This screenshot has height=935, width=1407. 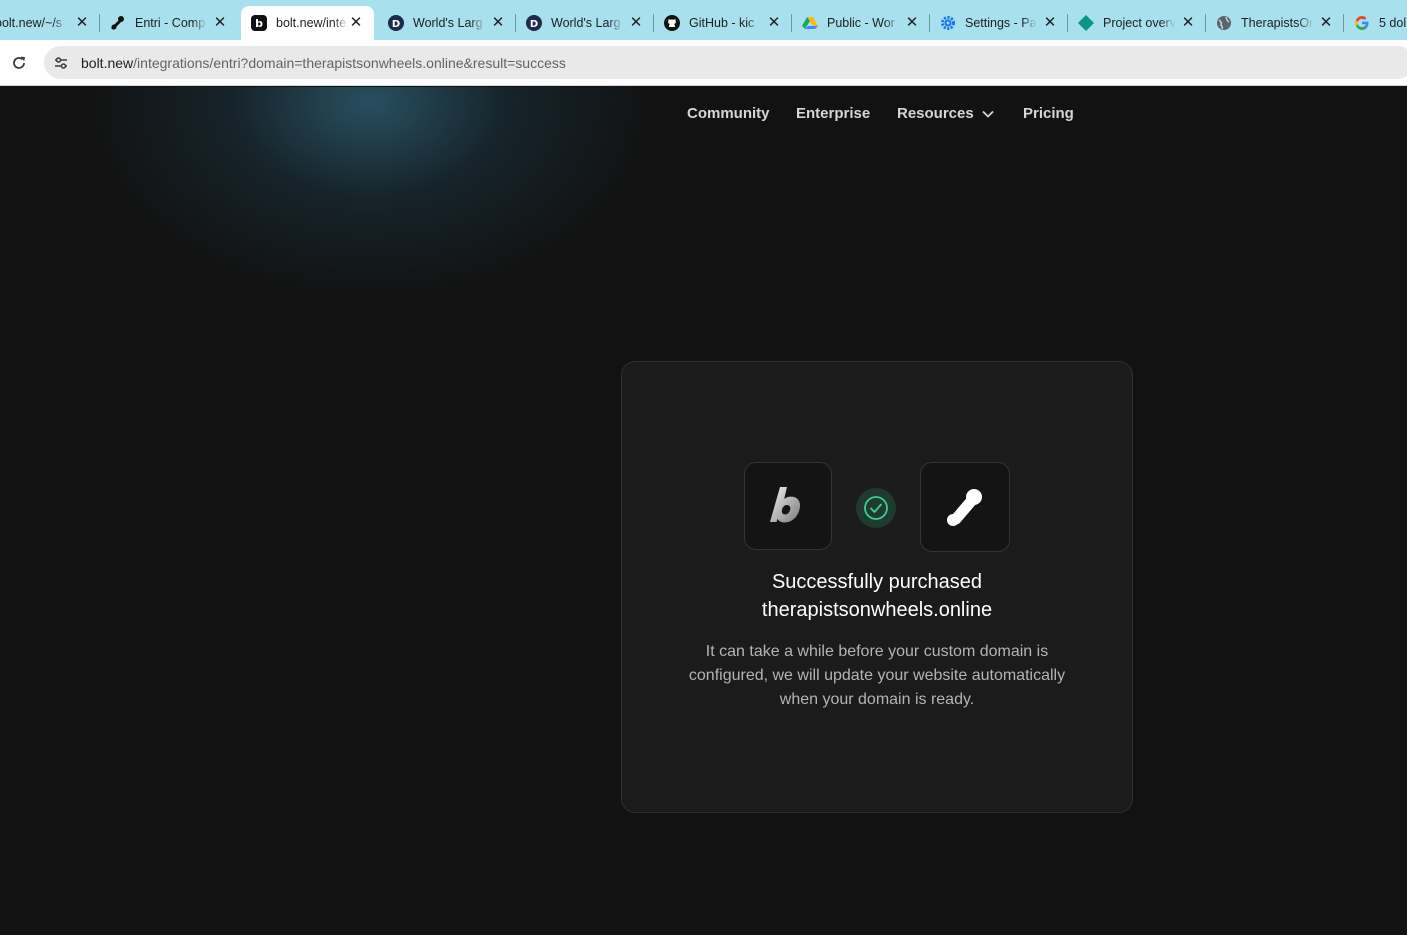 I want to click on tab-title: TherapistsOr, so click(x=1277, y=23).